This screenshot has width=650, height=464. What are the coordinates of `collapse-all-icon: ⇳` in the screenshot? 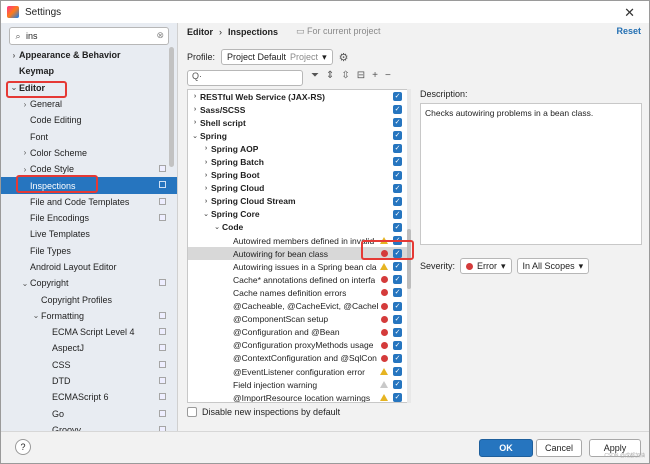 It's located at (345, 75).